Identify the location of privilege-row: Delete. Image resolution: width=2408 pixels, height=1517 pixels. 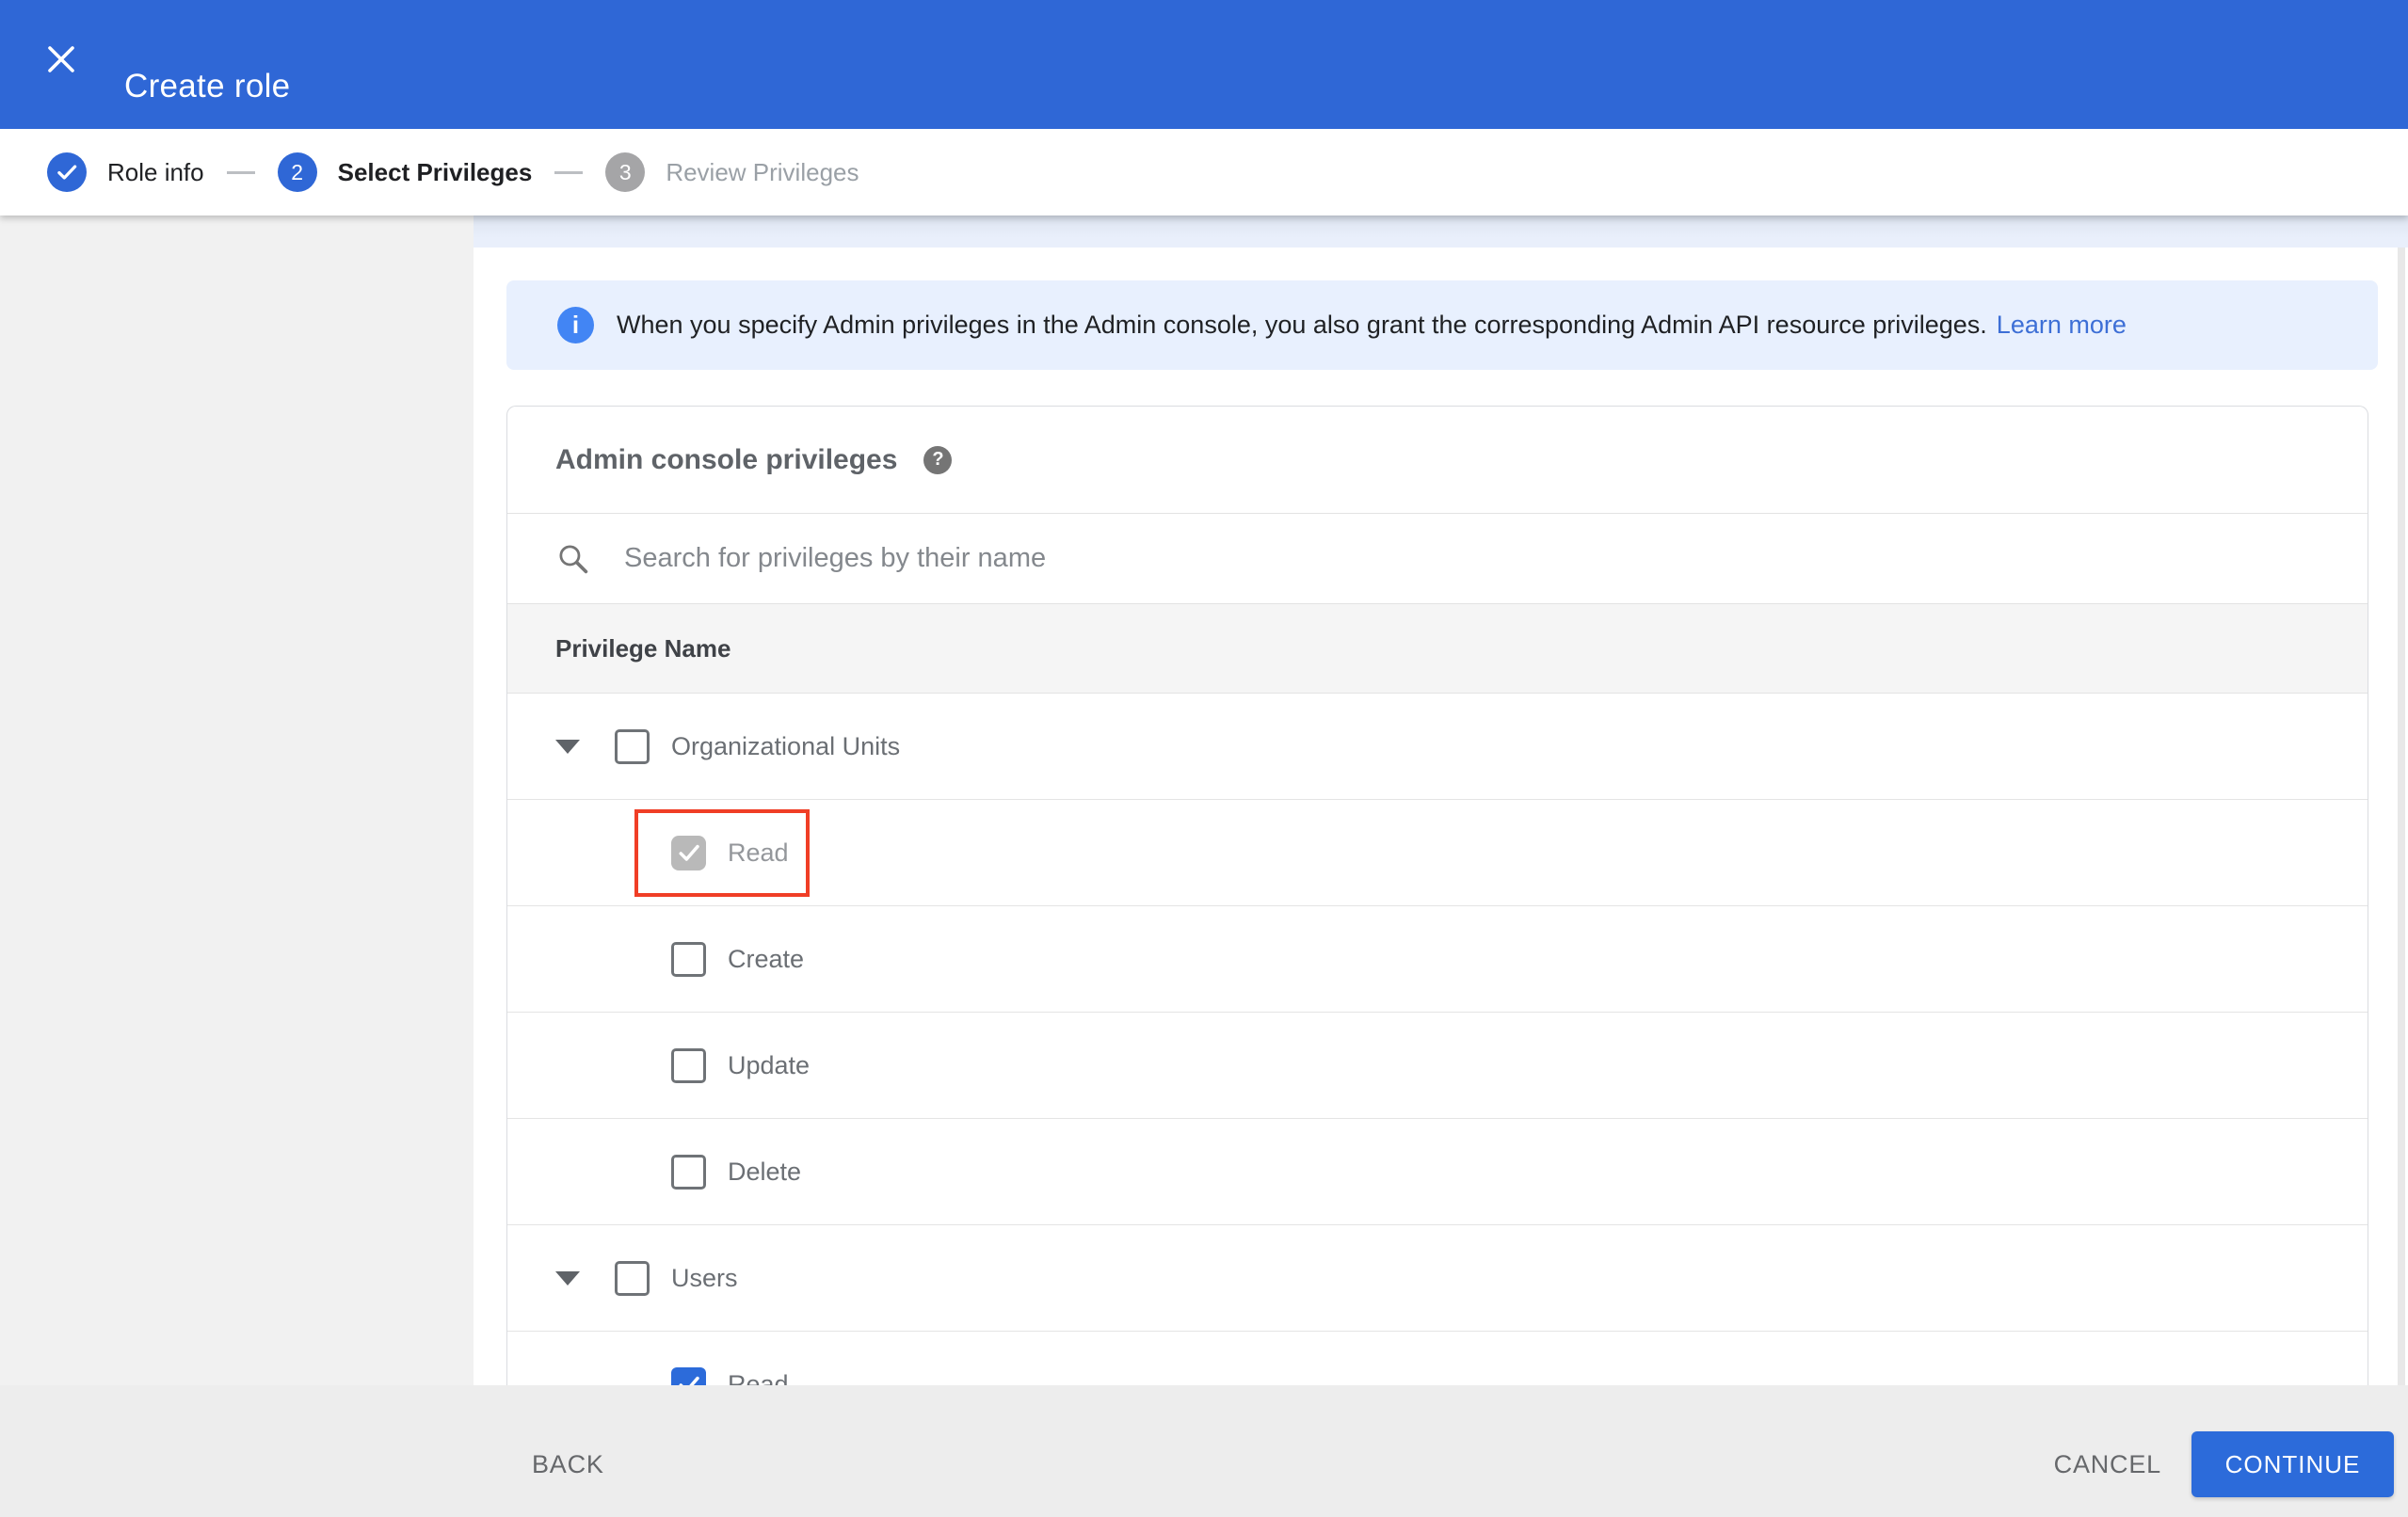
(1437, 1172).